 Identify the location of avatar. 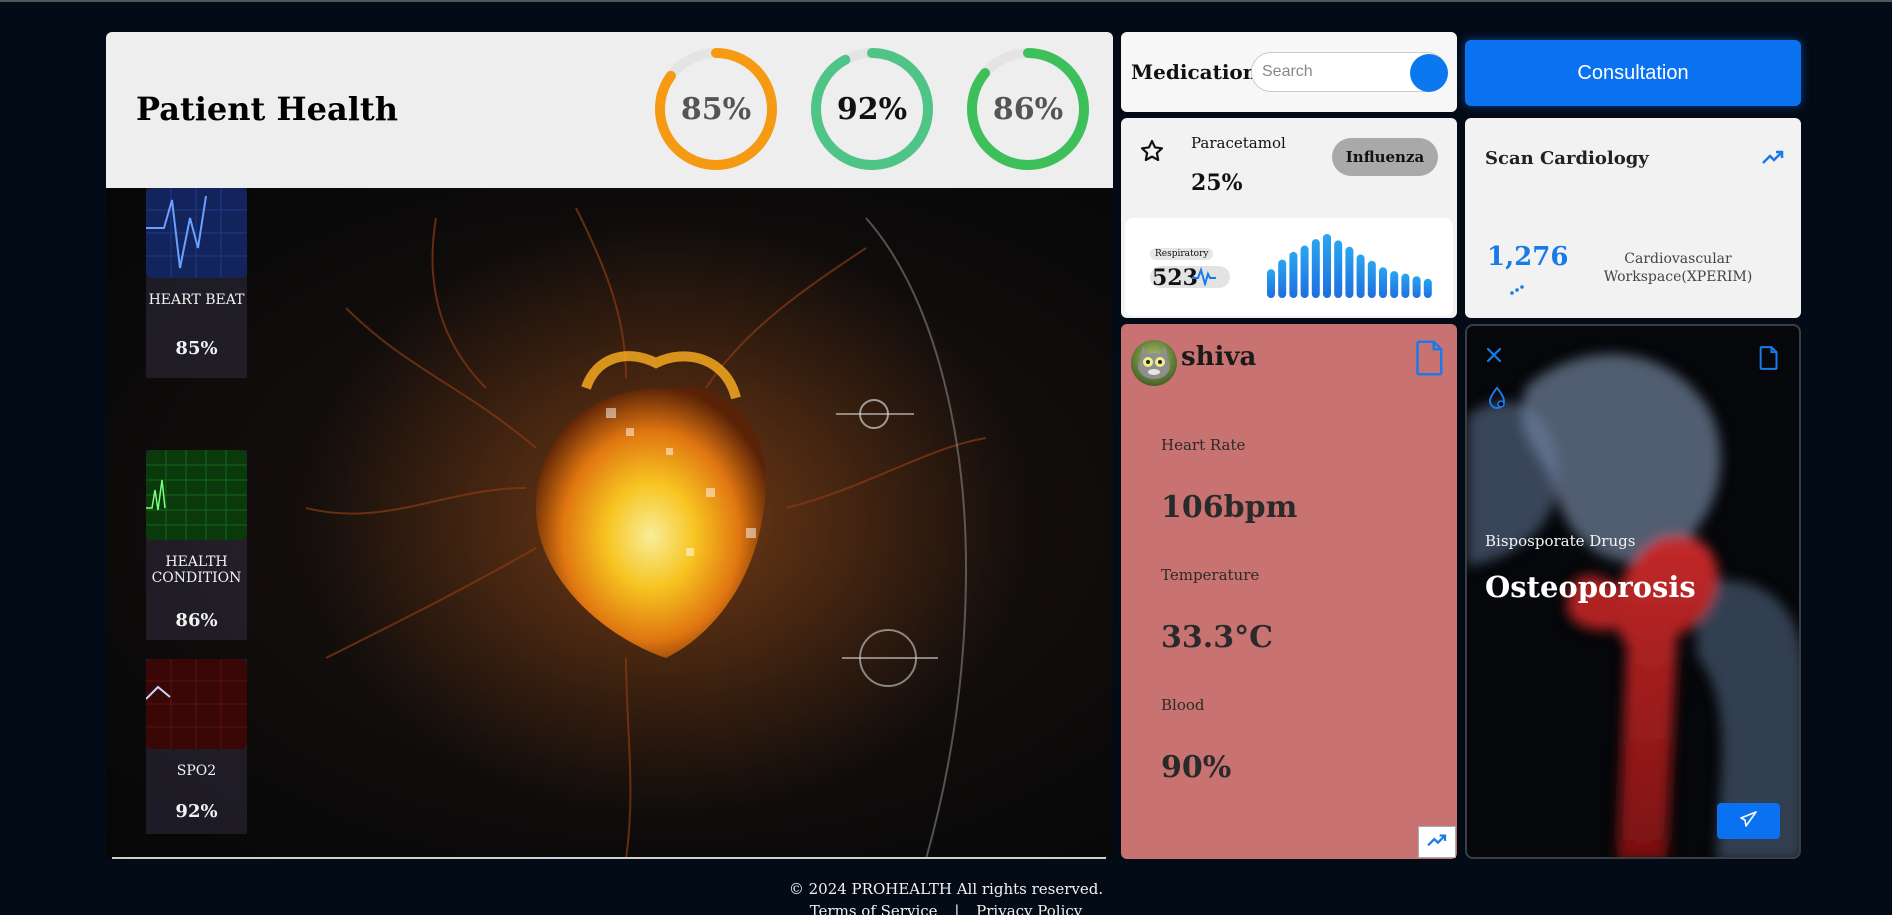
(1154, 363).